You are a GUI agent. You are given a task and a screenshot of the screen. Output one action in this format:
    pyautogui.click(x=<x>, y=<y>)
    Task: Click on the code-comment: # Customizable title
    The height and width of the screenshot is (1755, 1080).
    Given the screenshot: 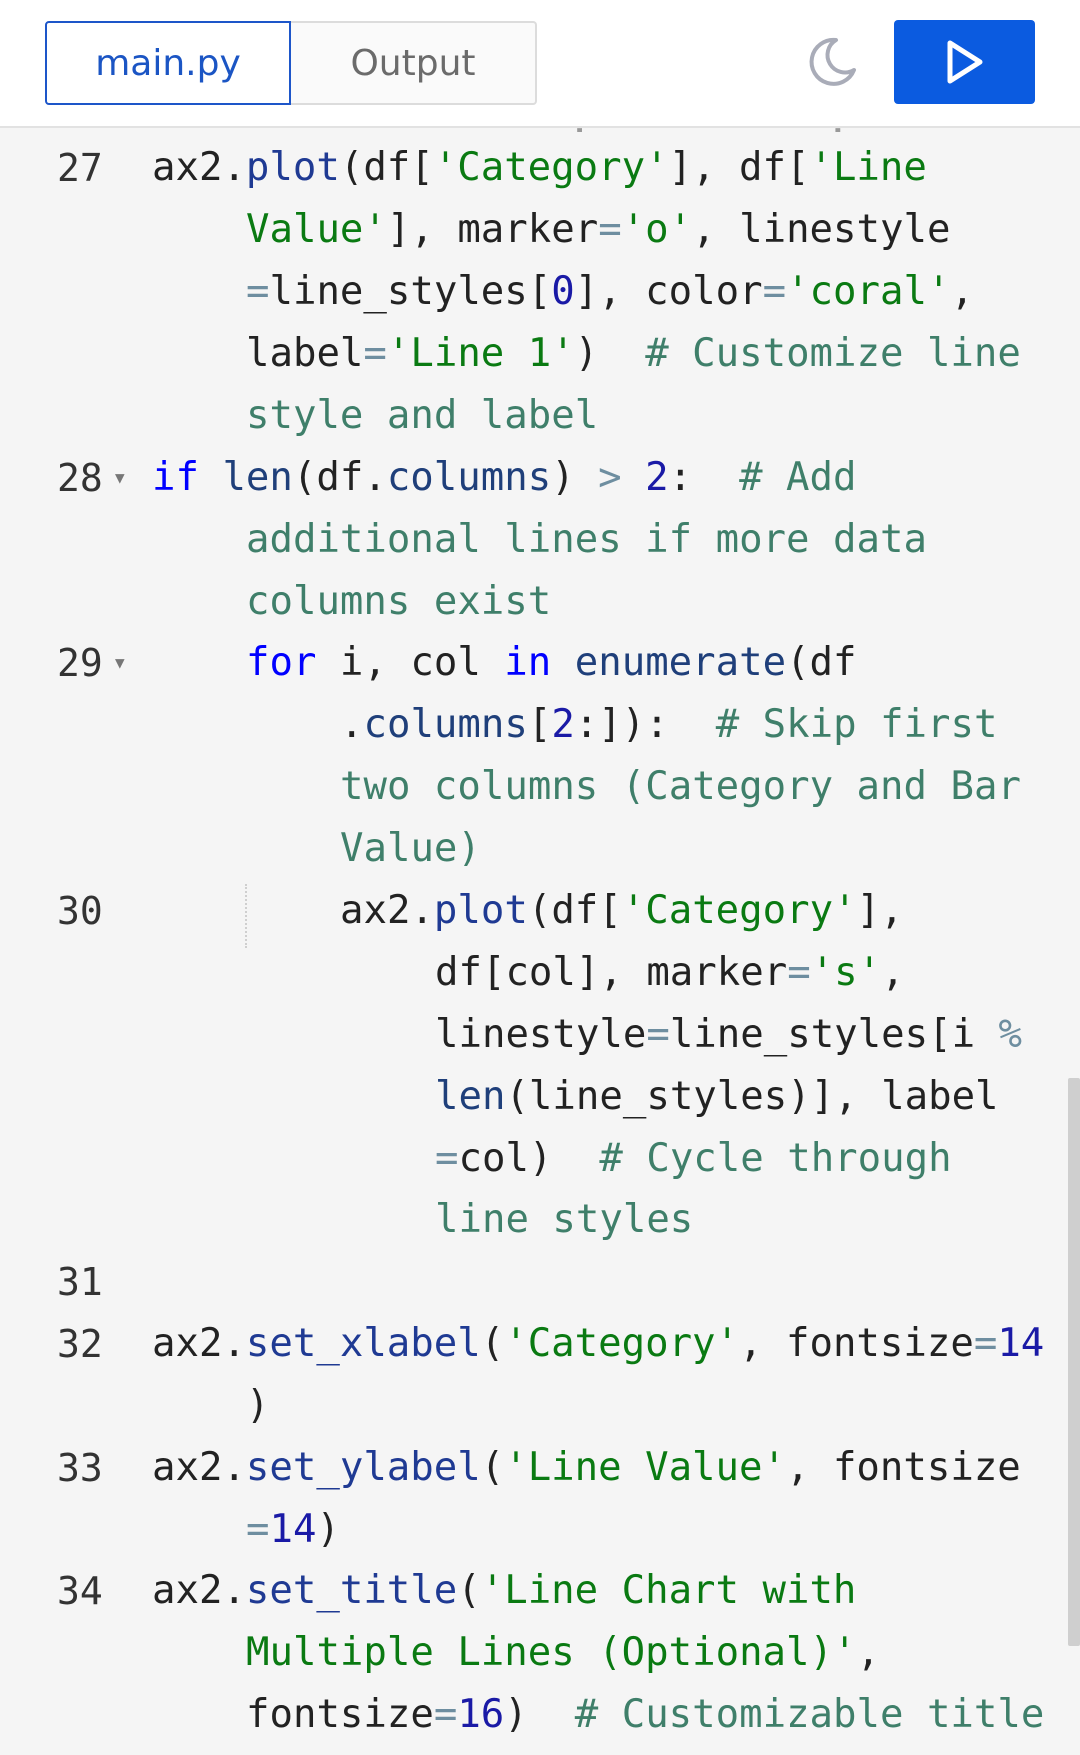 What is the action you would take?
    pyautogui.click(x=809, y=1714)
    